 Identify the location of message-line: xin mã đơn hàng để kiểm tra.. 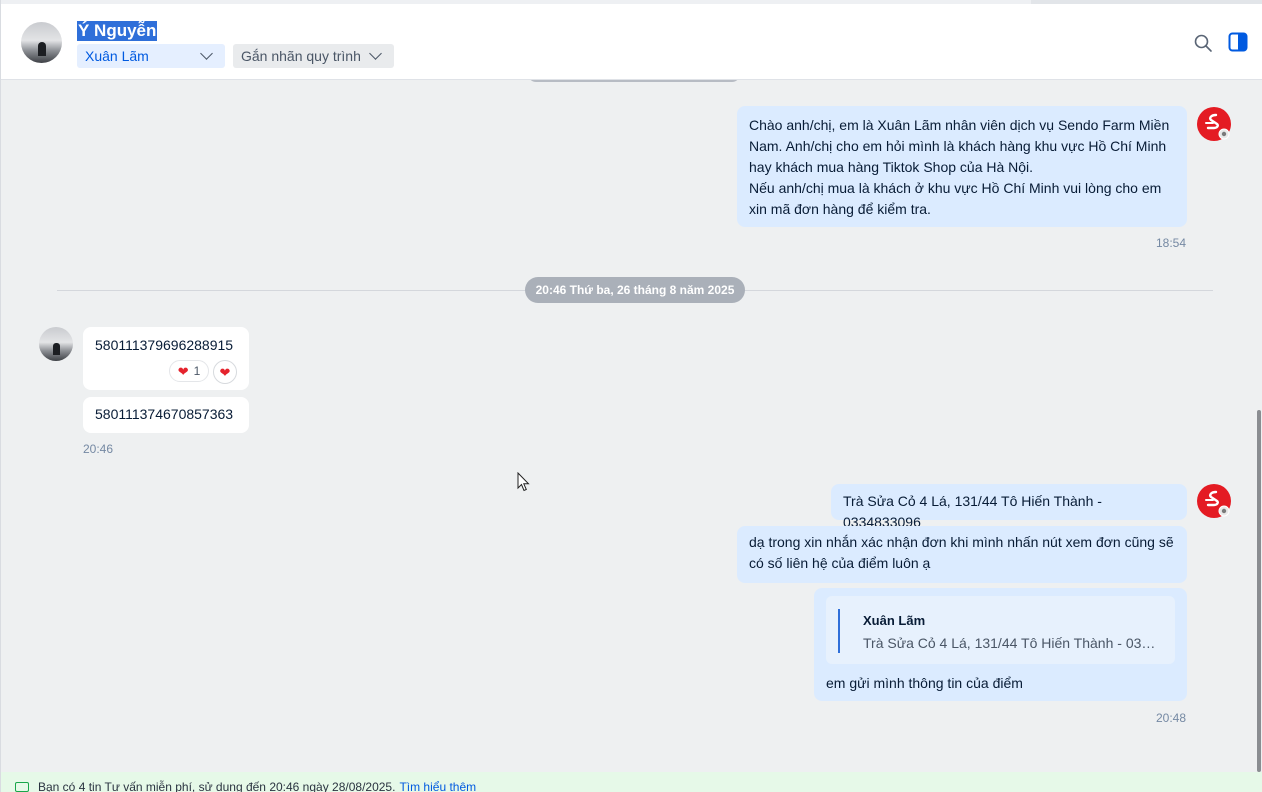
(840, 209).